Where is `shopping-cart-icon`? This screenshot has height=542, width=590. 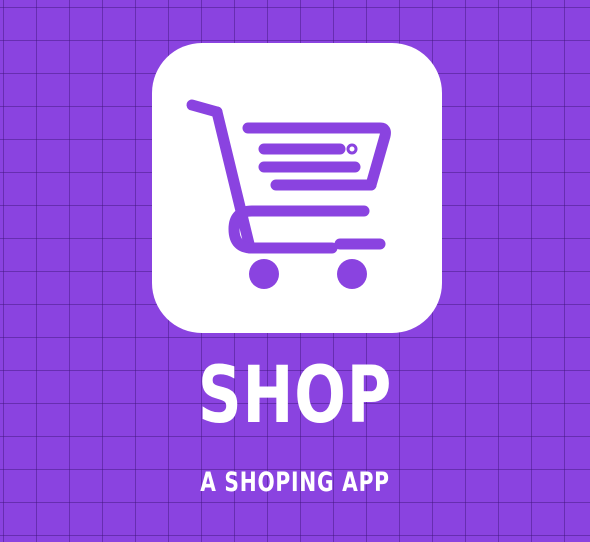 shopping-cart-icon is located at coordinates (288, 194).